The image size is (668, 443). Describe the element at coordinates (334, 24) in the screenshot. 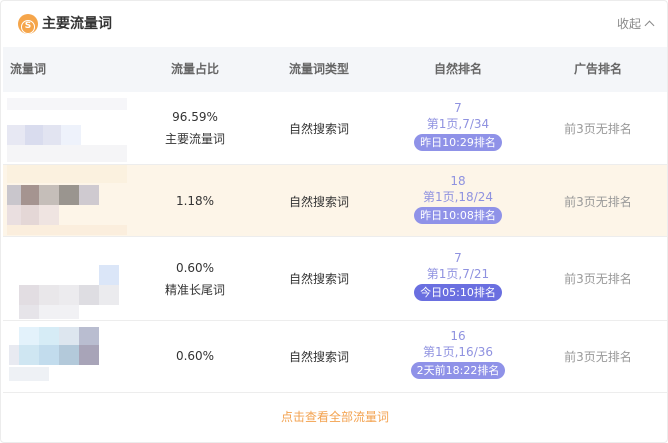

I see `card-header: S 主要流量词 收起` at that location.